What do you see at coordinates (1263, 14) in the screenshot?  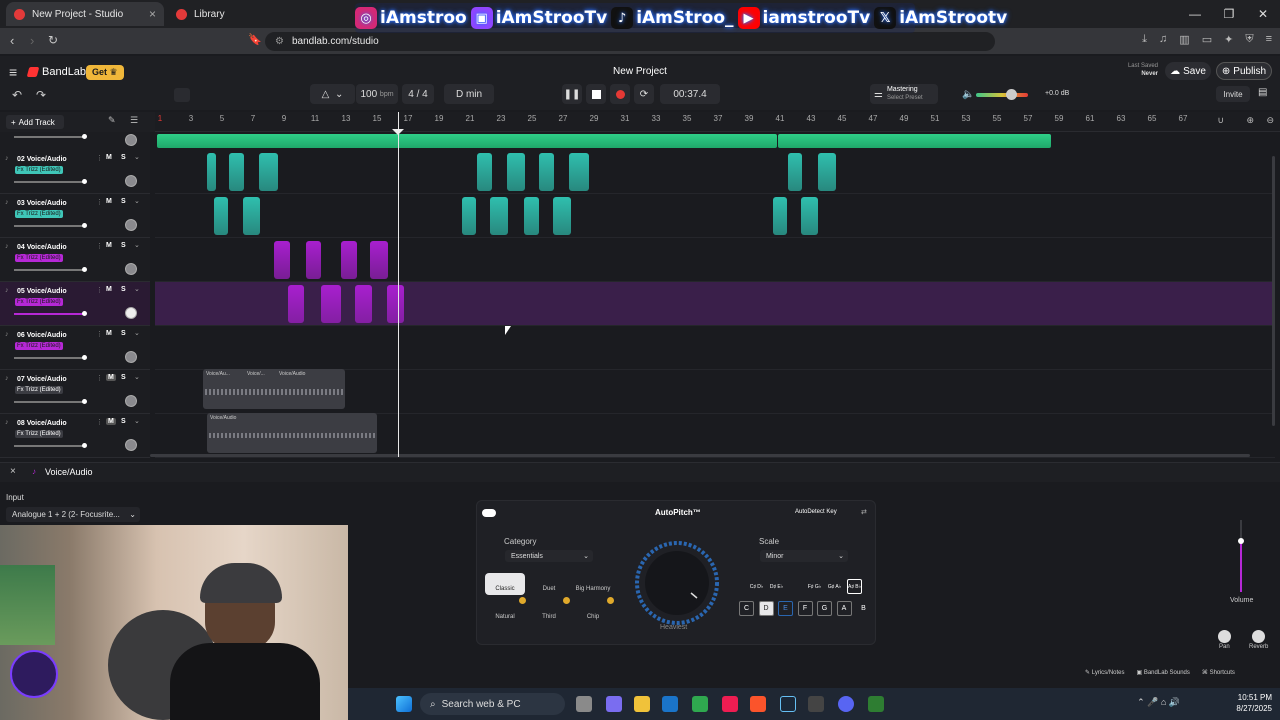 I see `close-window-icon: ✕` at bounding box center [1263, 14].